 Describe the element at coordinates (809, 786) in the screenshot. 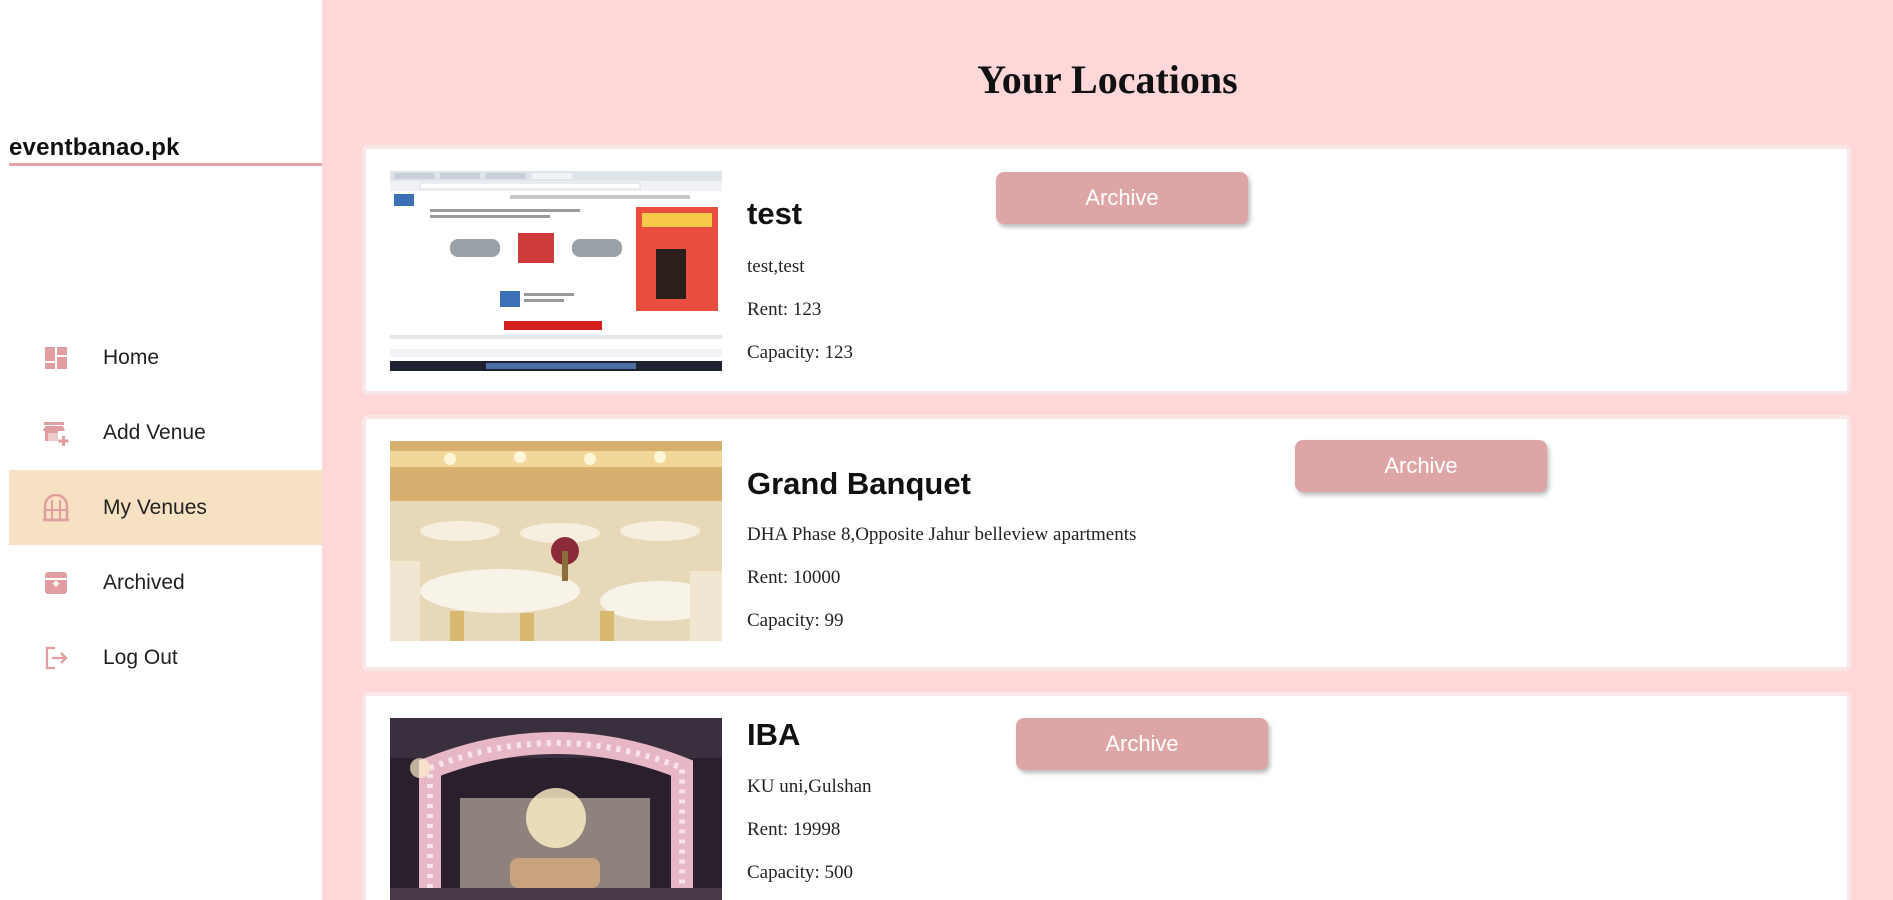

I see `venue-address: KU uni,Gulshan` at that location.